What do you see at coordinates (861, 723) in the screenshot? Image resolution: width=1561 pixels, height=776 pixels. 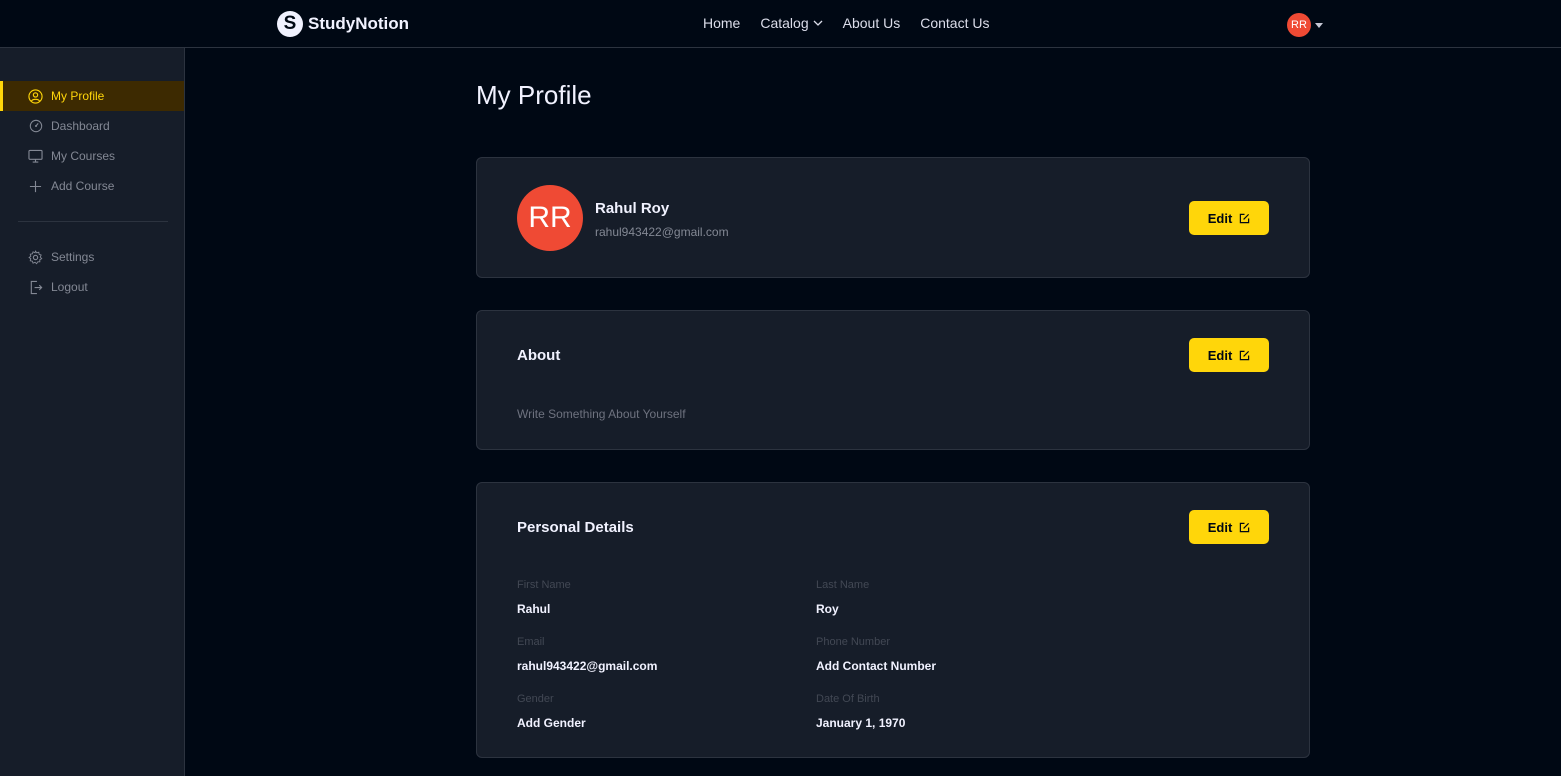 I see `date-of-birth-value: January 1, 1970` at bounding box center [861, 723].